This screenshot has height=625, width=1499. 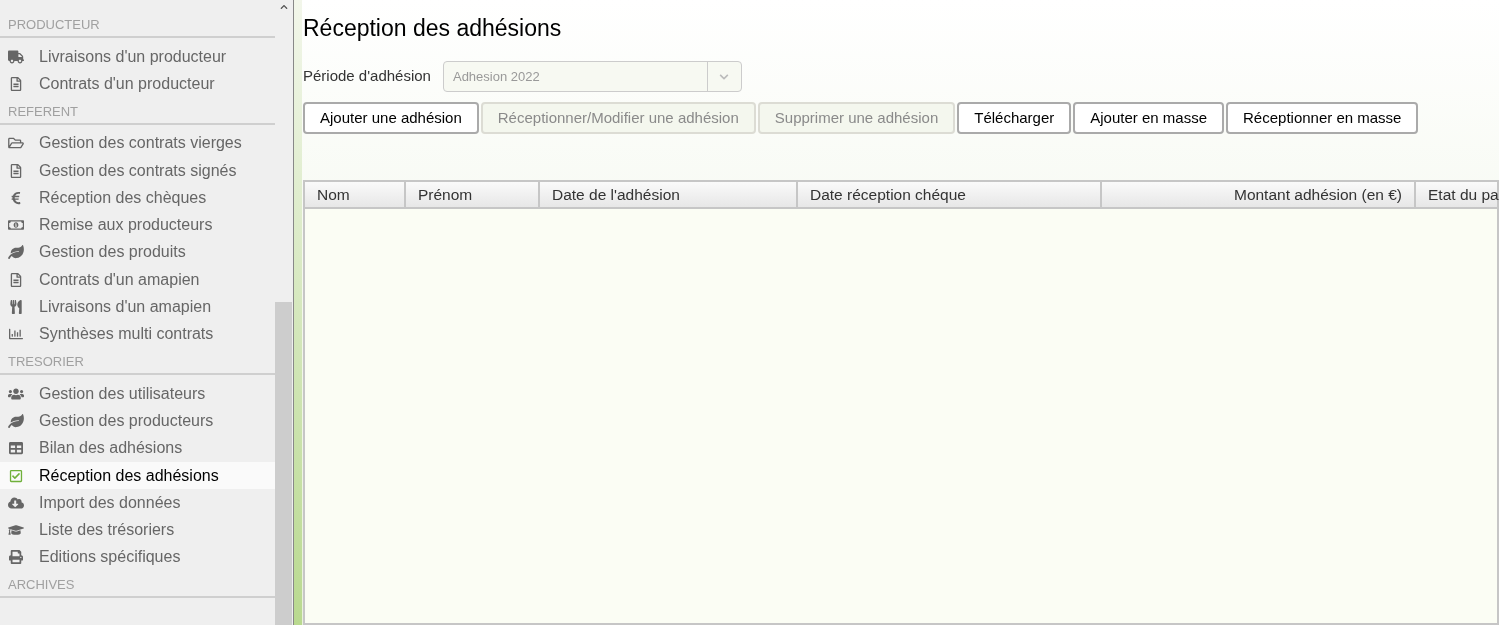 What do you see at coordinates (137, 421) in the screenshot?
I see `sidebar-item: Gestion des producteurs` at bounding box center [137, 421].